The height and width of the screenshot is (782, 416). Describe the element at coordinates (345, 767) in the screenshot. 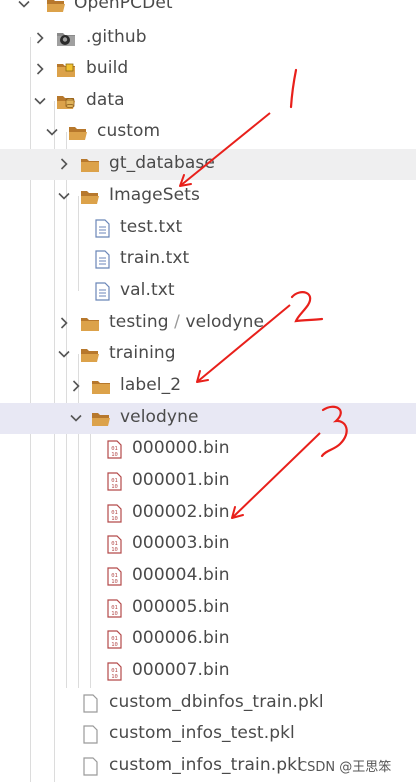

I see `watermark: CSDN @王思笨` at that location.